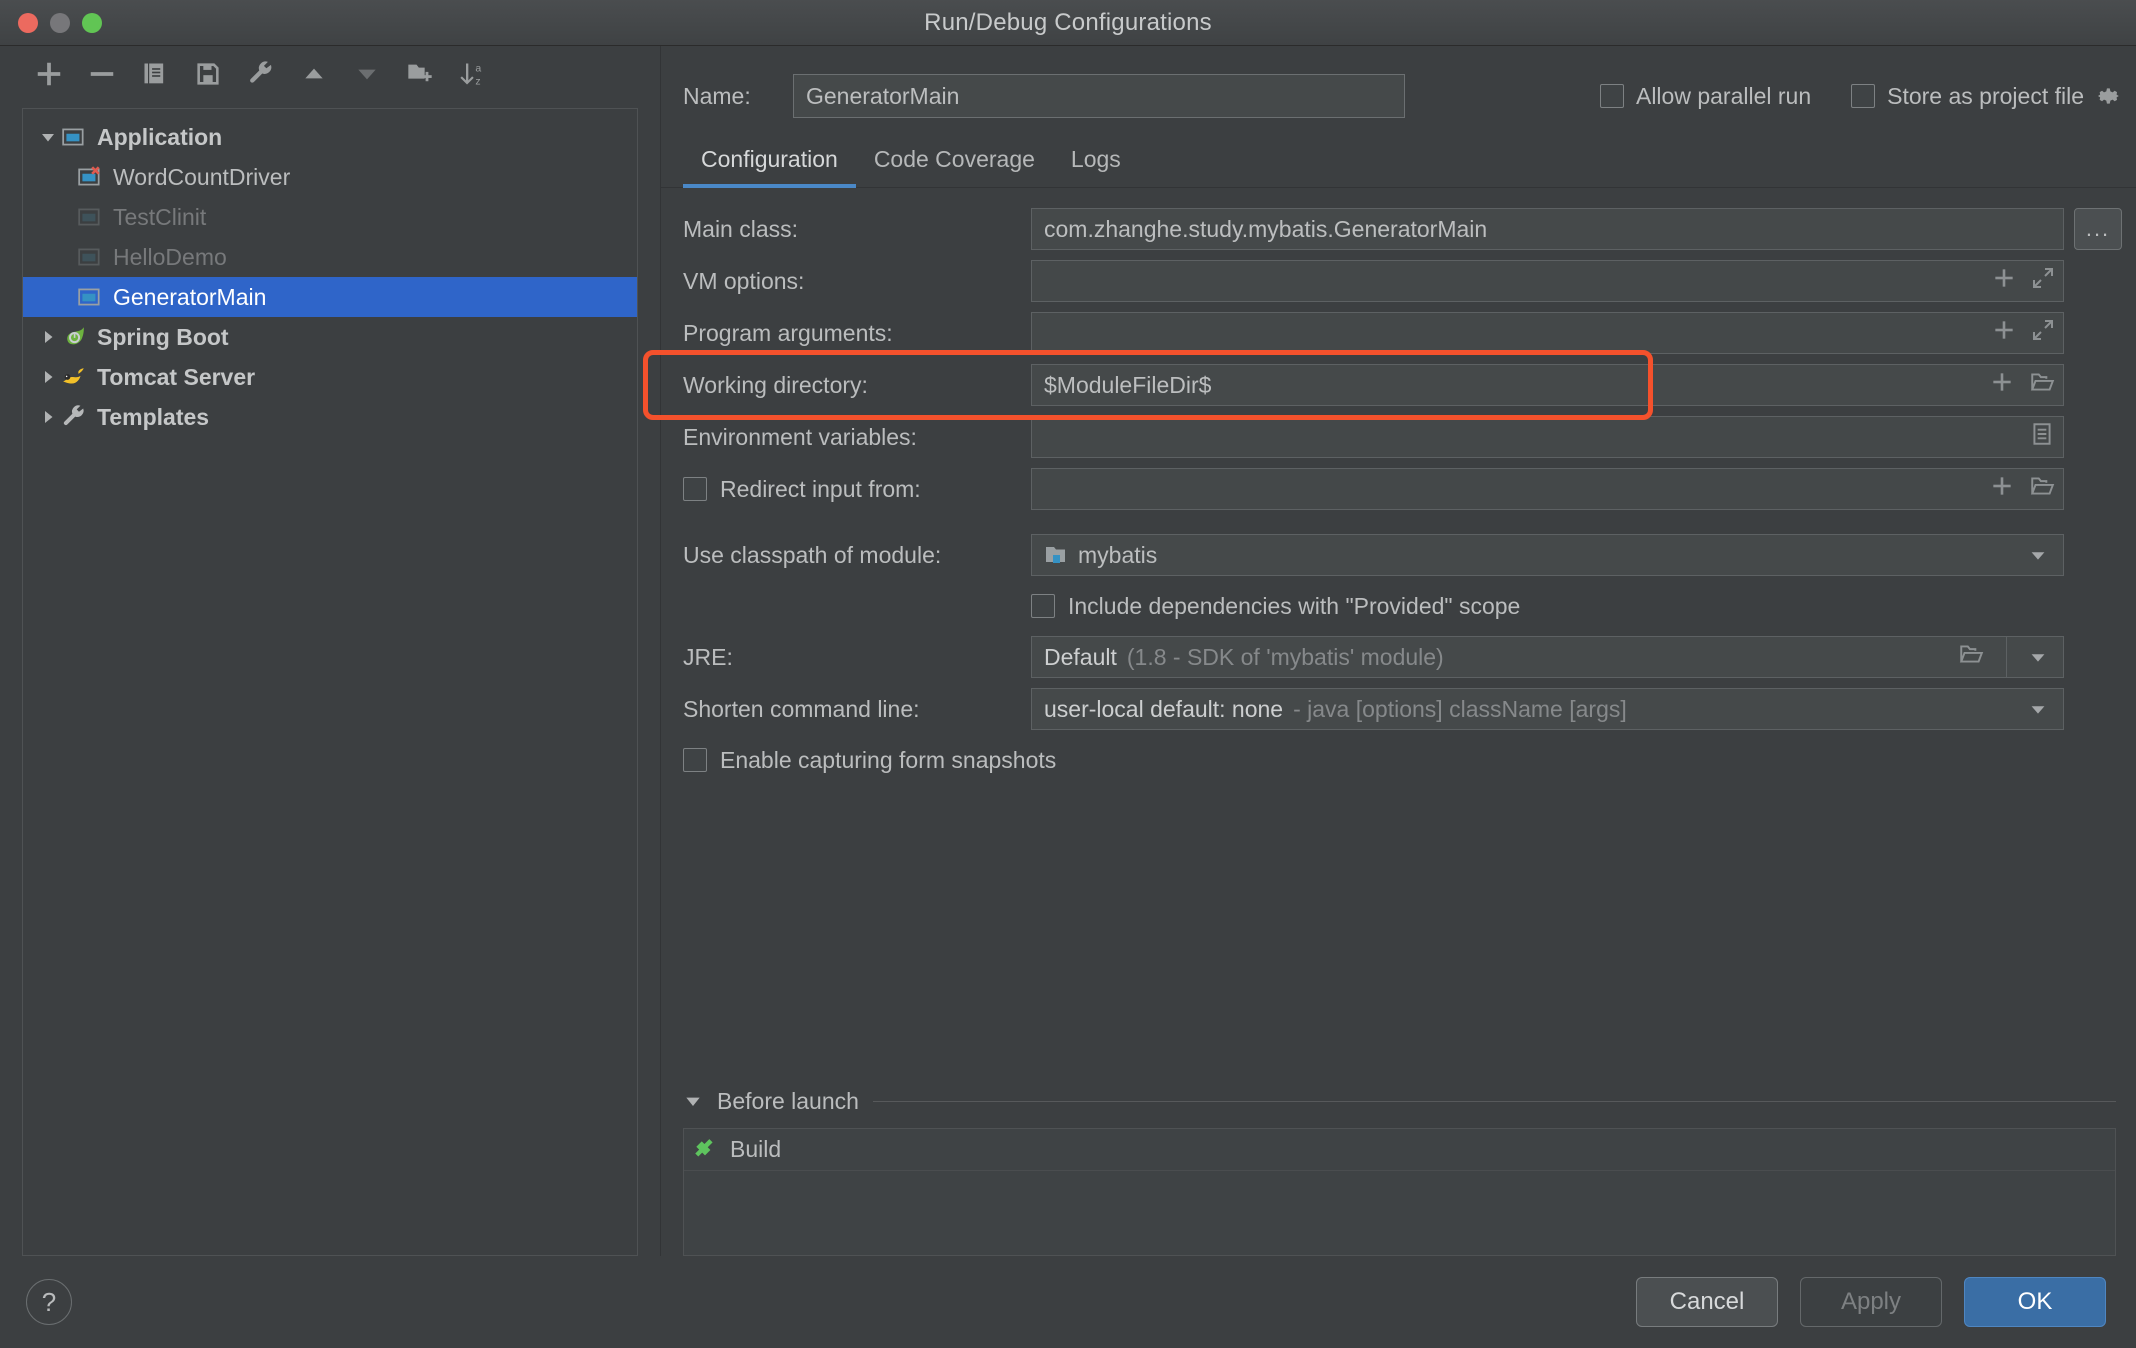 The image size is (2136, 1348). Describe the element at coordinates (472, 74) in the screenshot. I see `sort-configurations-button: a z` at that location.